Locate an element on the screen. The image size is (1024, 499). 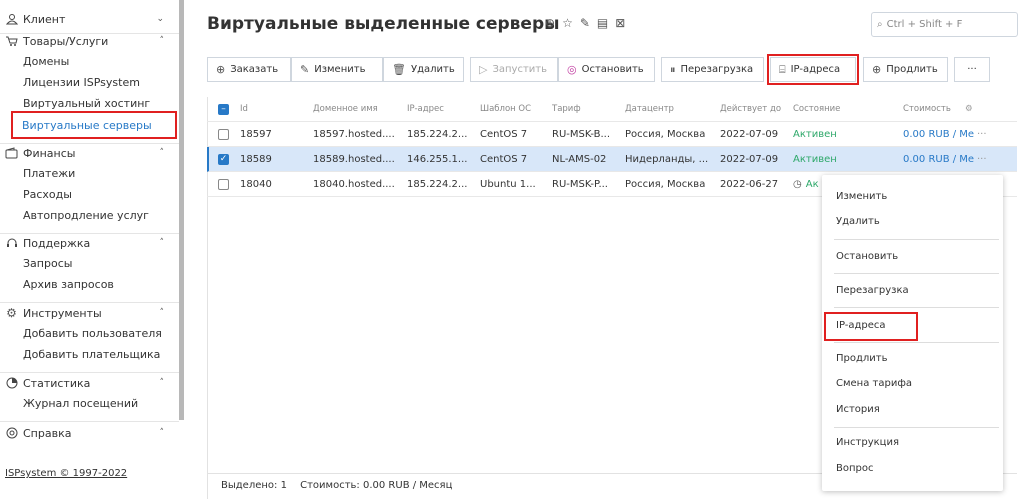
sidebar-item-licenses: Лицензии ISPsystem is located at coordinates (89, 82).